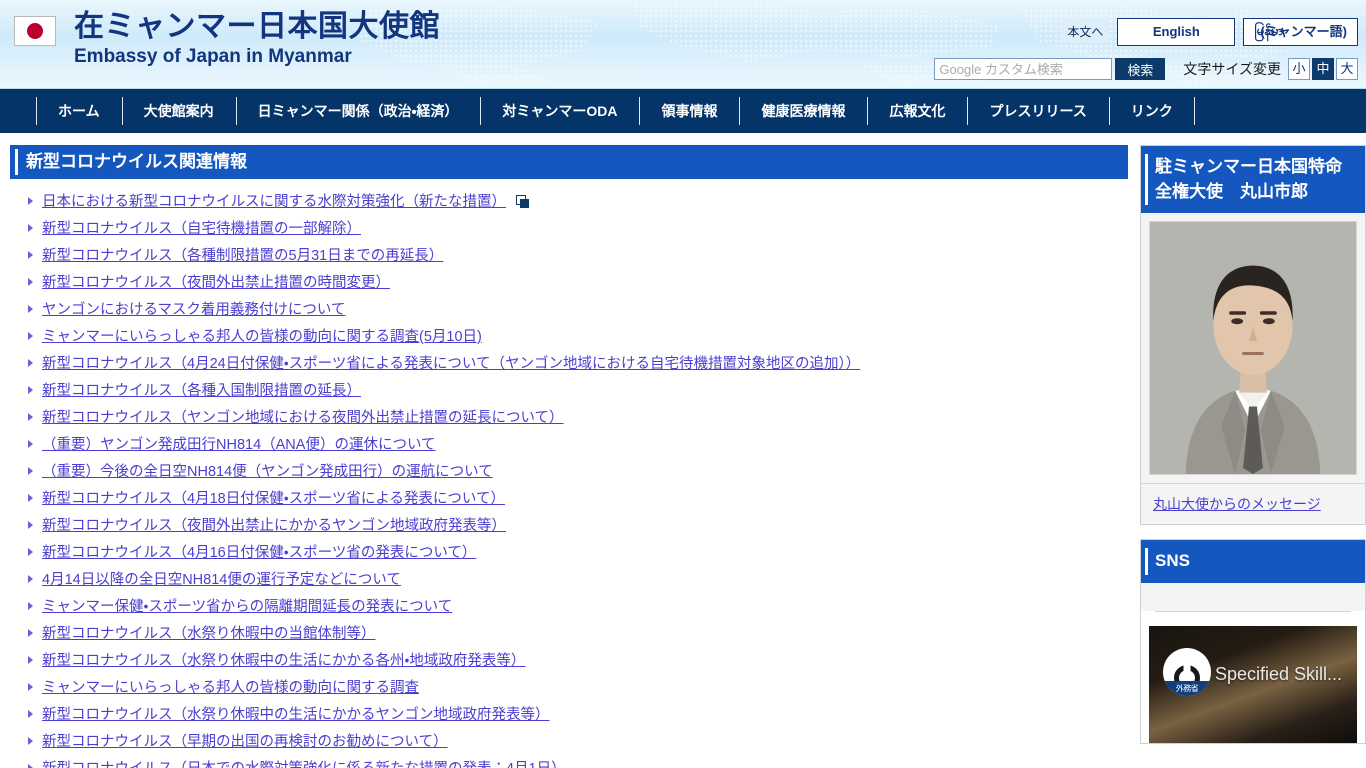 This screenshot has width=1366, height=768. I want to click on skip-to-content-link: 本文へ, so click(1085, 32).